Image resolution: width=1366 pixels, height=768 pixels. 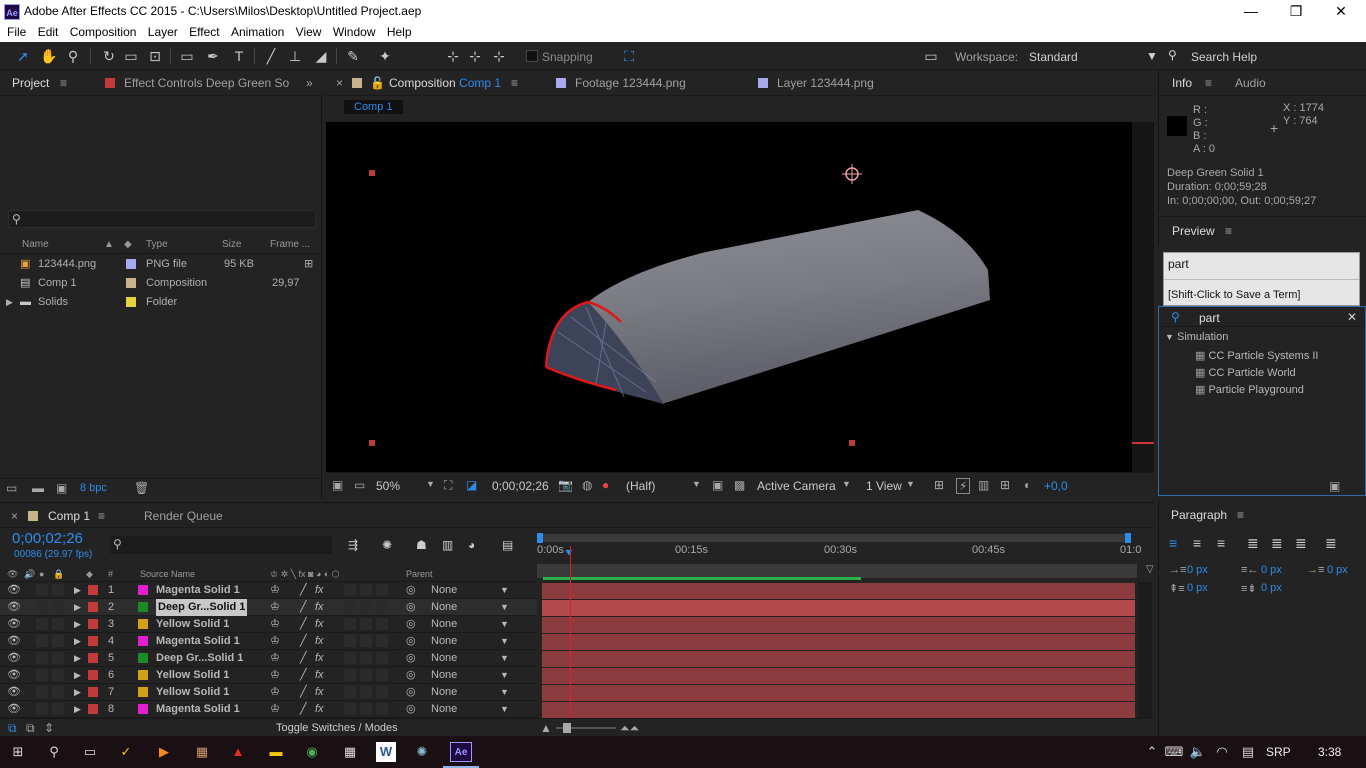 I want to click on resolution-select: (Half), so click(x=640, y=486).